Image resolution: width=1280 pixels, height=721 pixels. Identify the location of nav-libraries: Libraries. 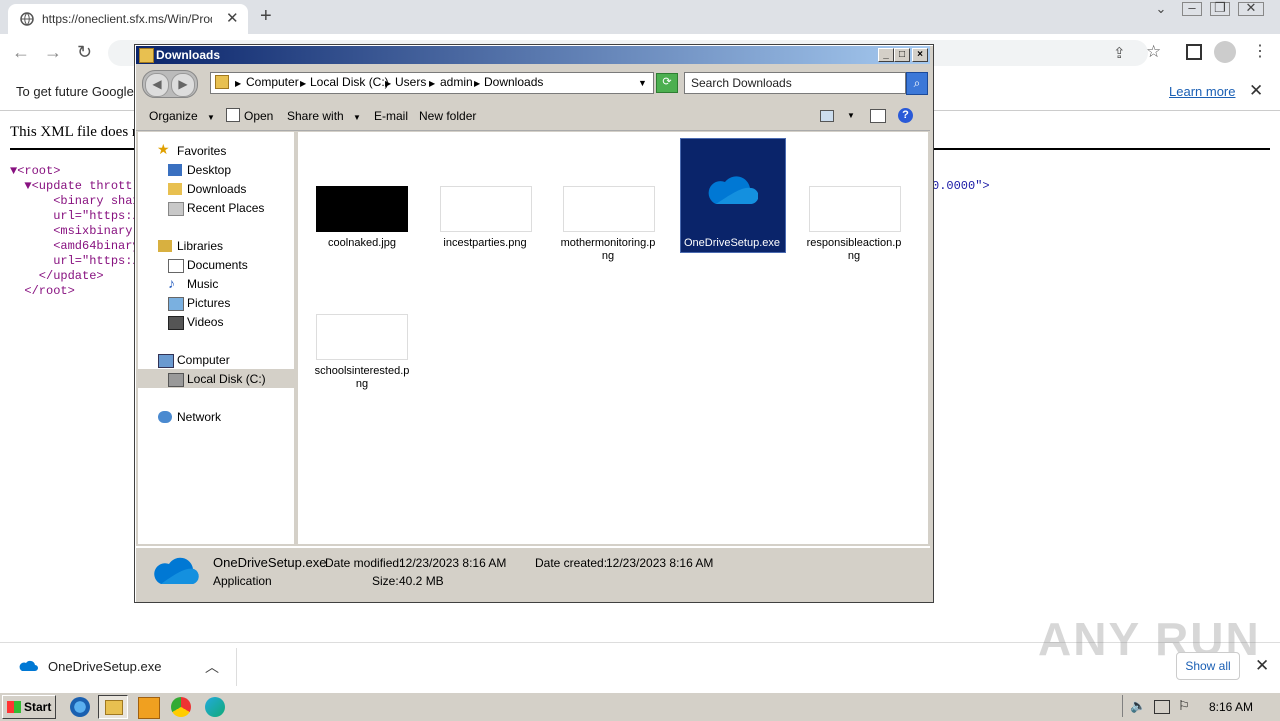
(200, 246).